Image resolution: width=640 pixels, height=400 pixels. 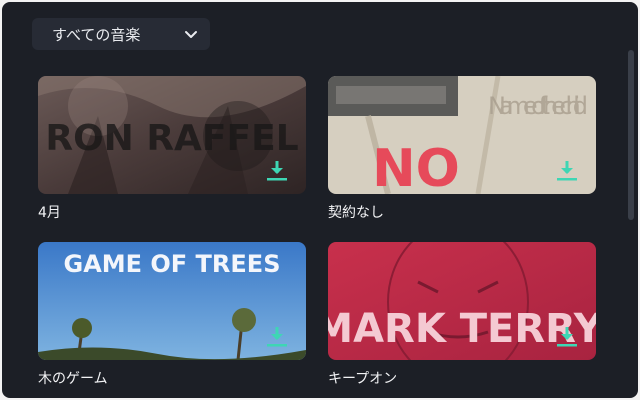 I want to click on chevron-down-icon, so click(x=191, y=34).